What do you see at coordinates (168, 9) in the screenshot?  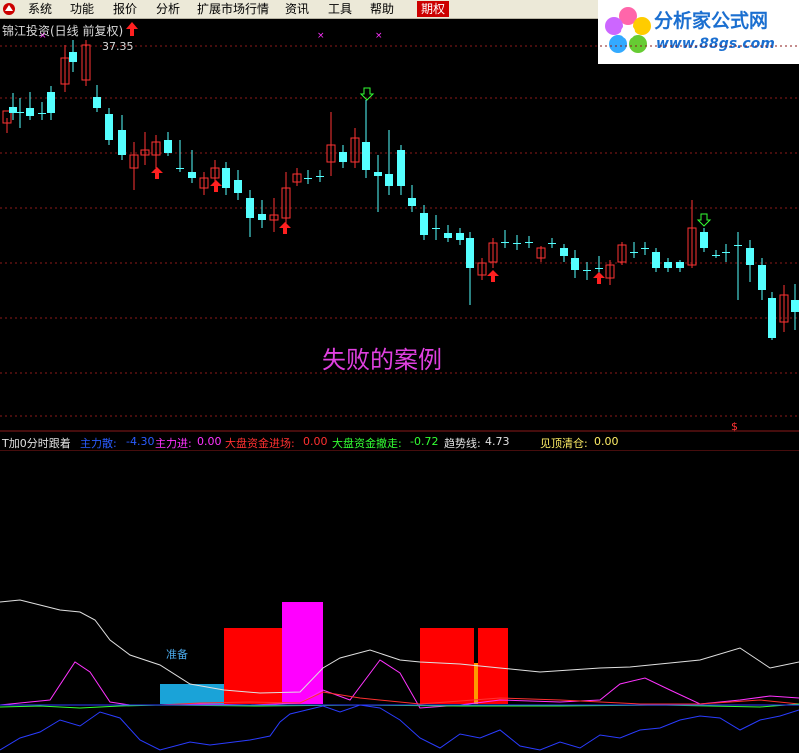 I see `menu-item-analysis: 分析` at bounding box center [168, 9].